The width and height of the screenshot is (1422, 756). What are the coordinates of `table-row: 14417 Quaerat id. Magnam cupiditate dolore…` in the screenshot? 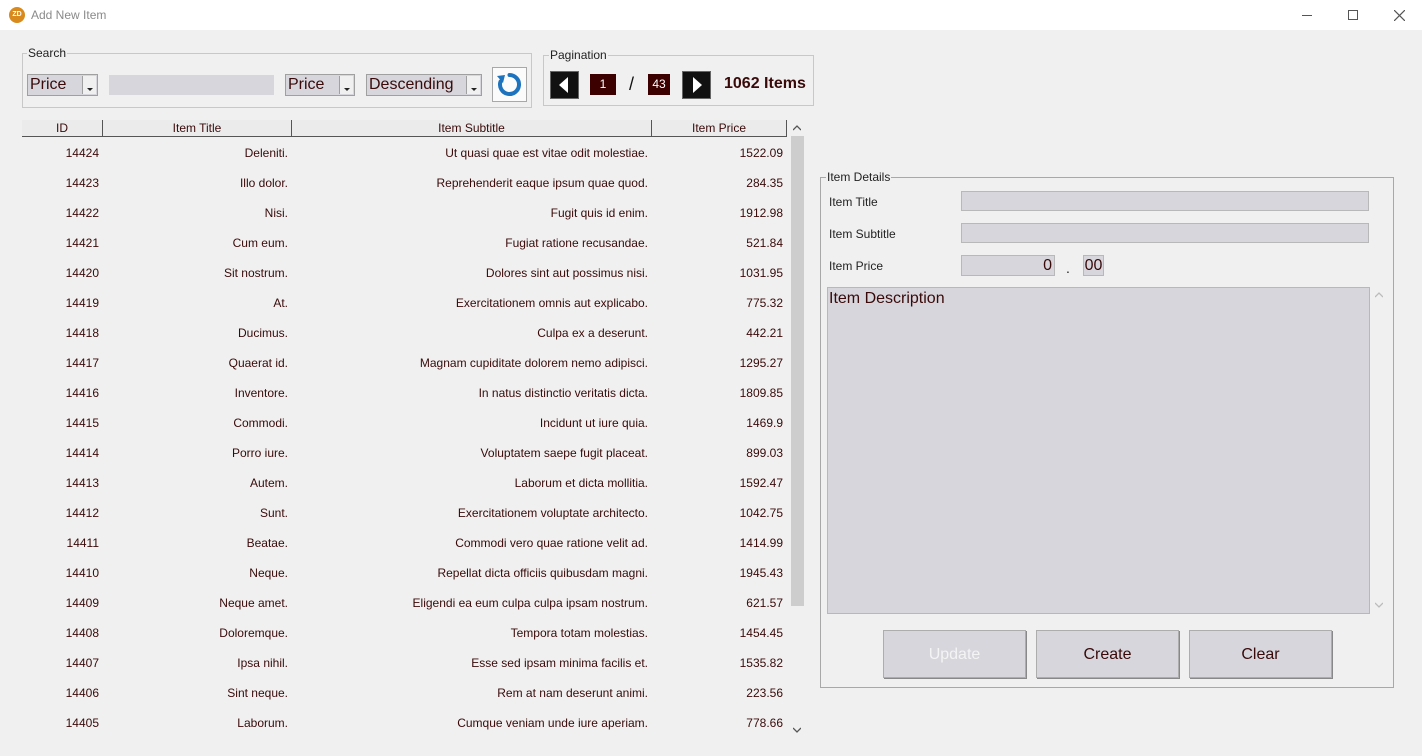 It's located at (404, 363).